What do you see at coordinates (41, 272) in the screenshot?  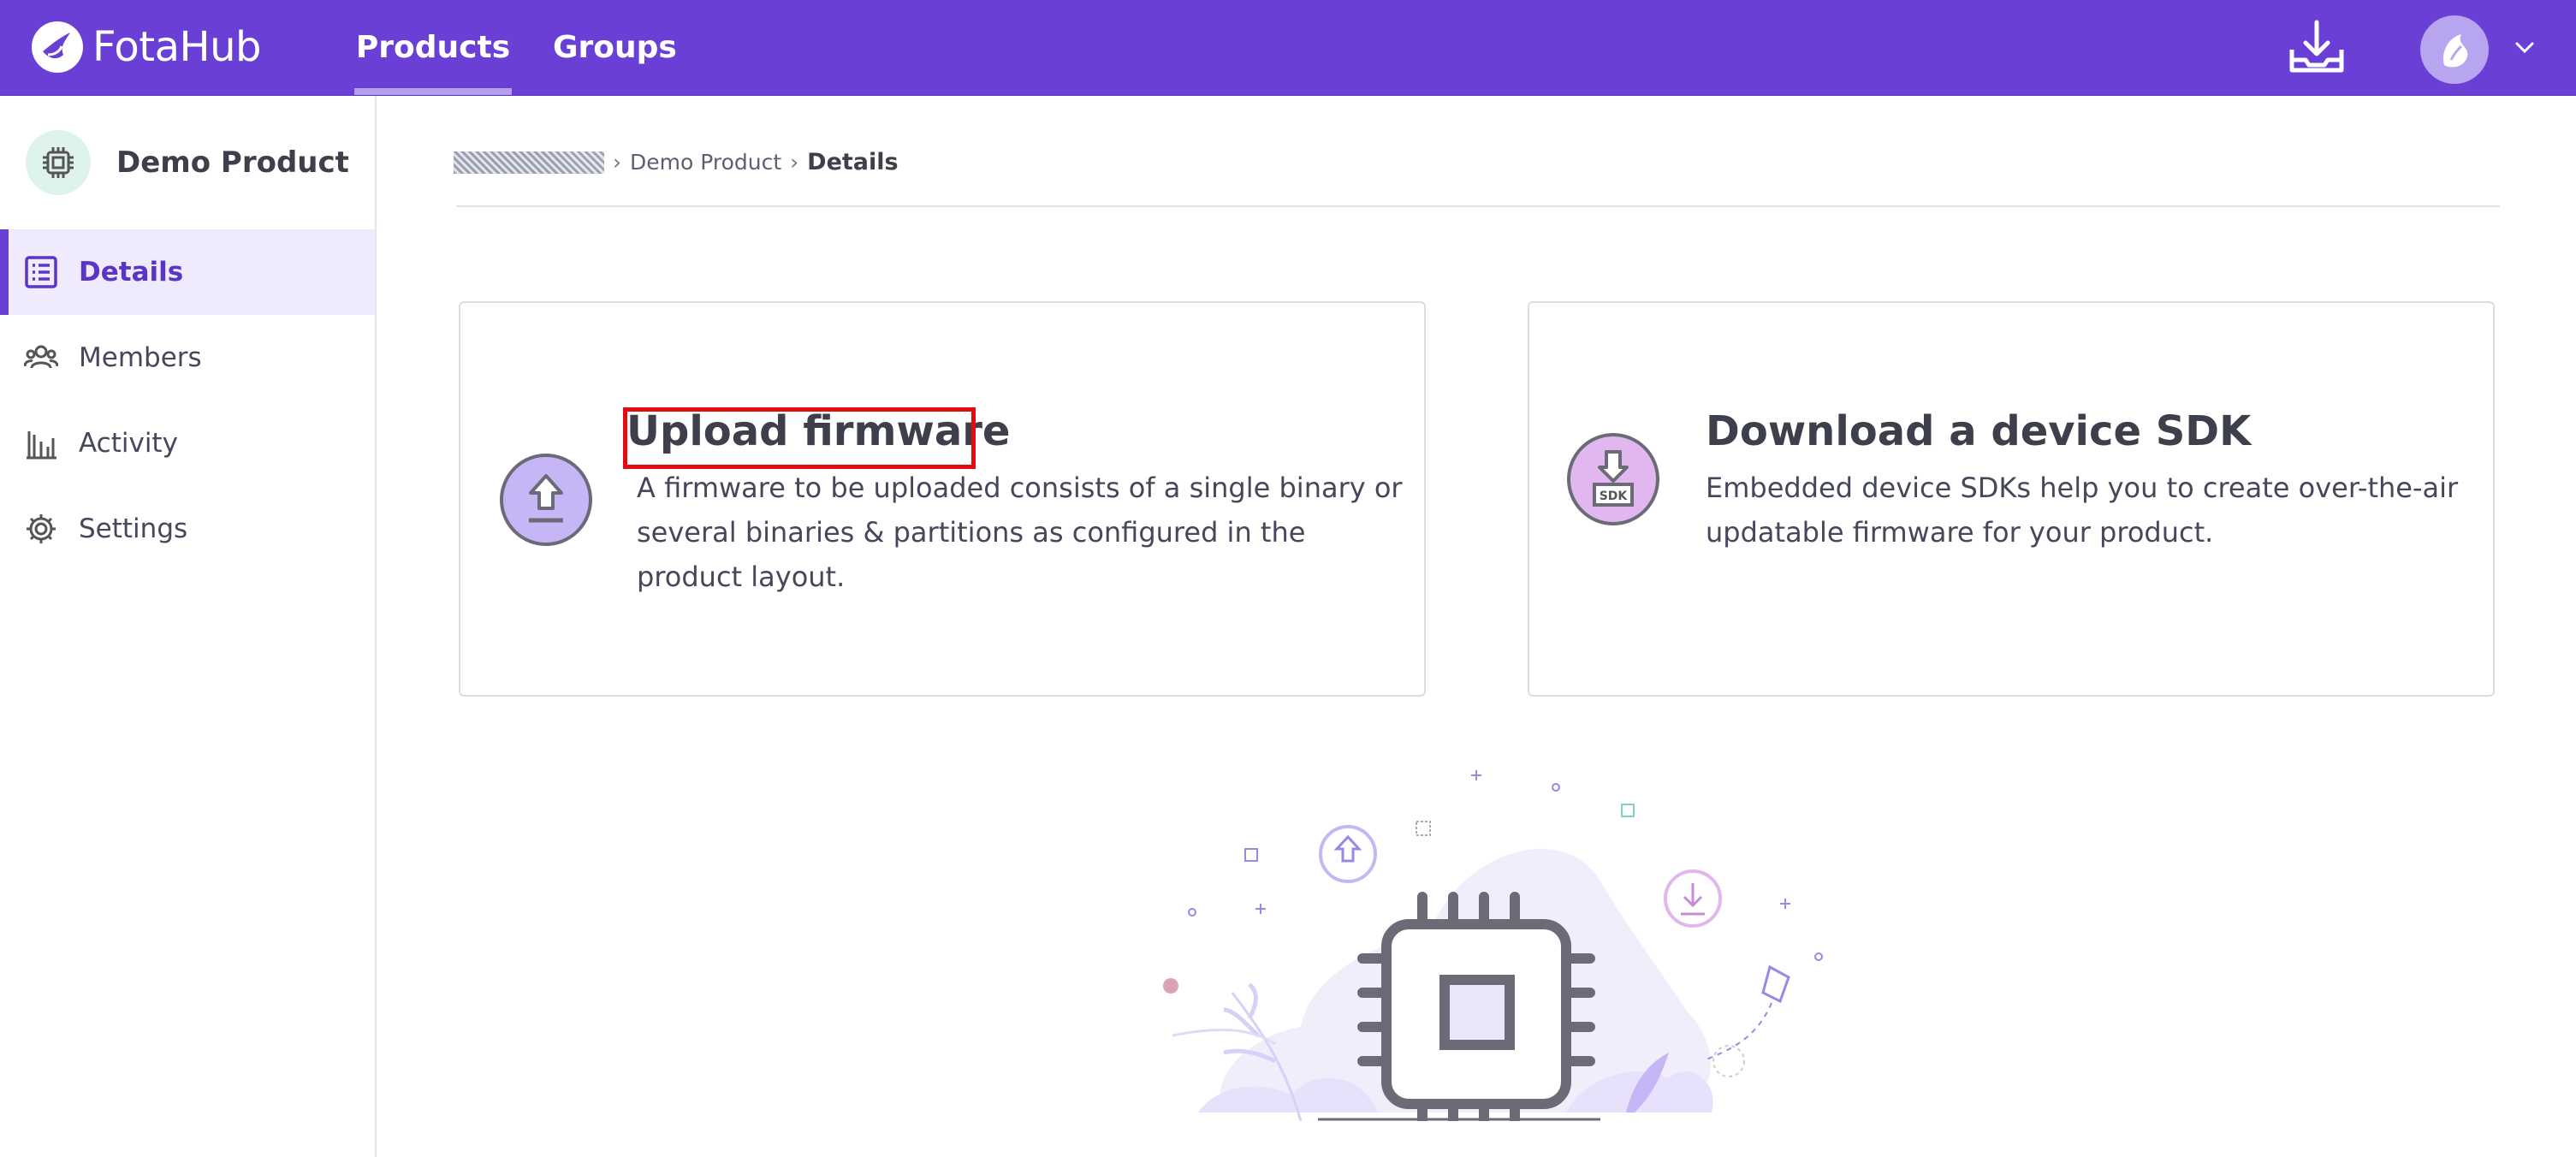 I see `list-icon` at bounding box center [41, 272].